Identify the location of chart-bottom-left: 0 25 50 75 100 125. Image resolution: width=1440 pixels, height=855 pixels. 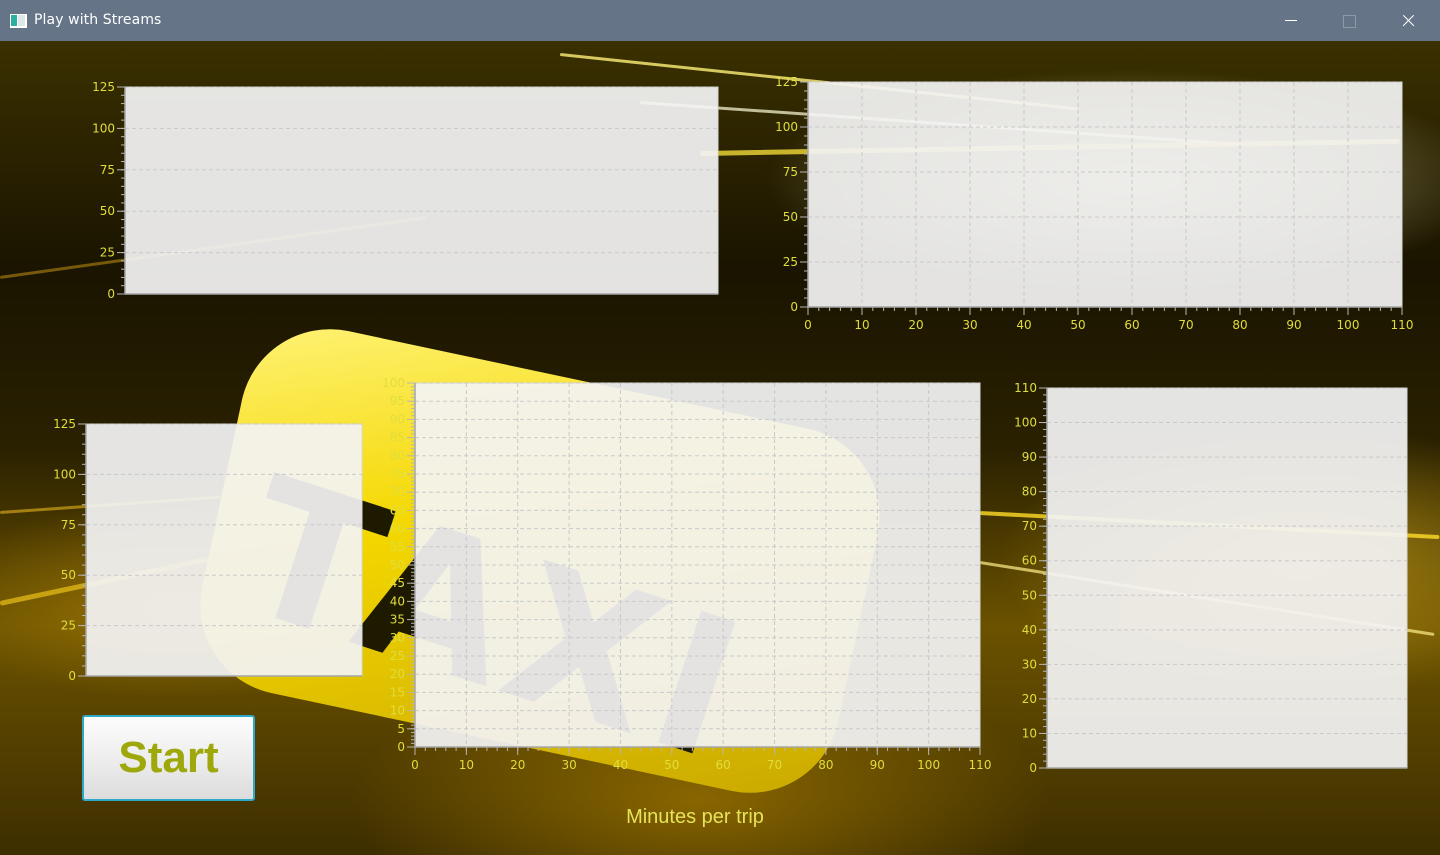
(205, 552).